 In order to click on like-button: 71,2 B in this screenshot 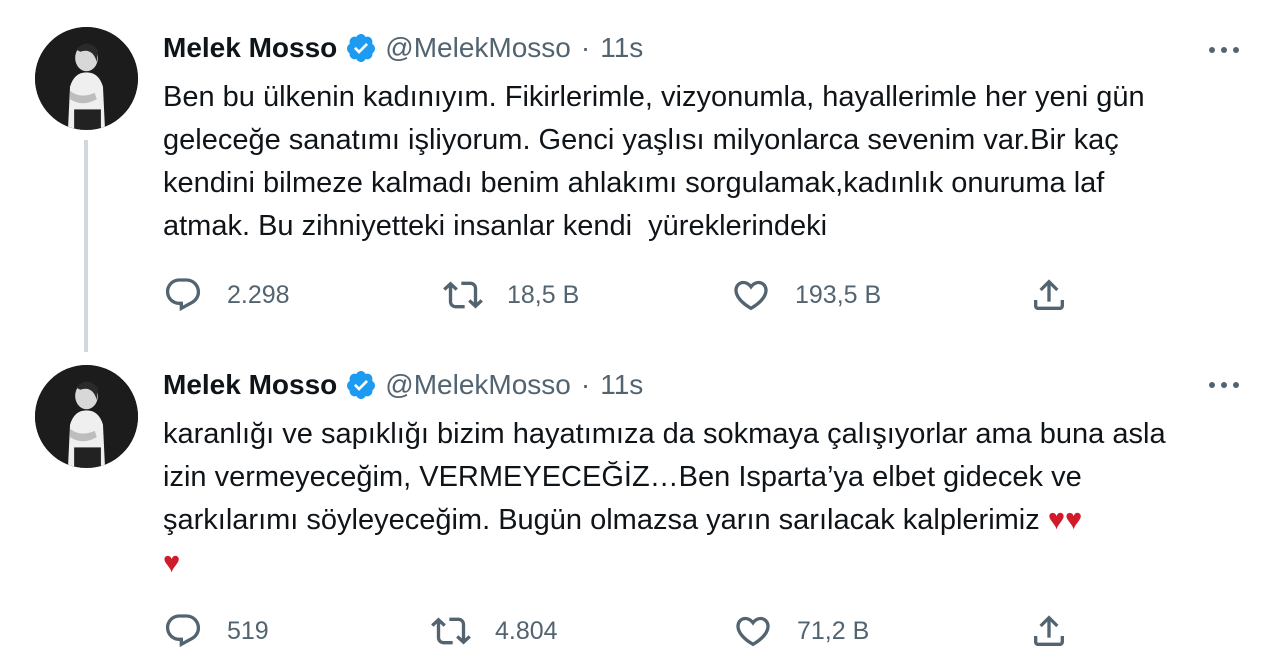, I will do `click(801, 631)`.